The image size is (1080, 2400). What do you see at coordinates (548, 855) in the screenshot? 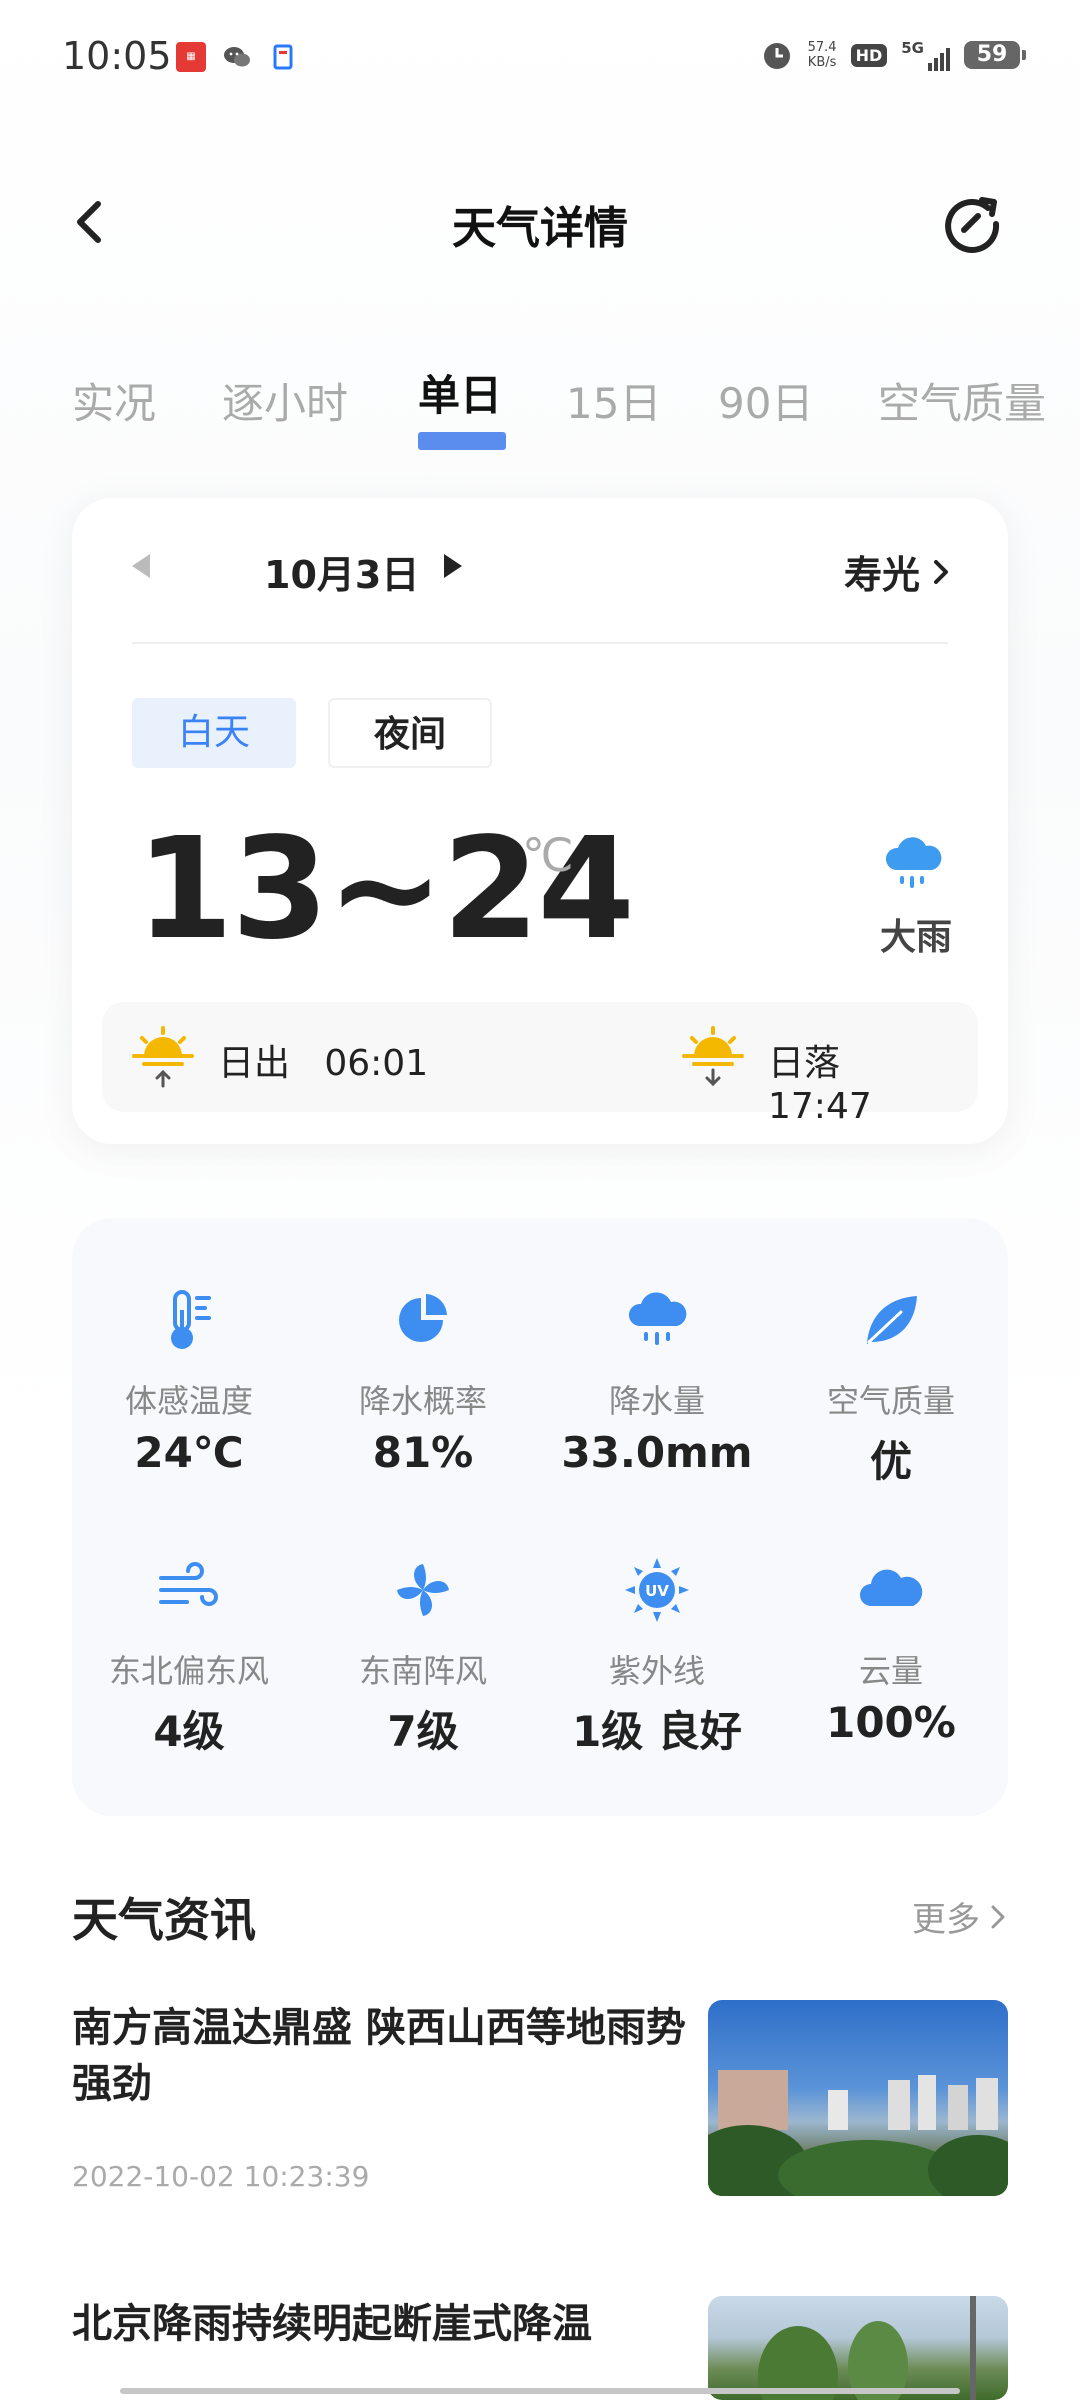
I see `temperature-unit: ℃` at bounding box center [548, 855].